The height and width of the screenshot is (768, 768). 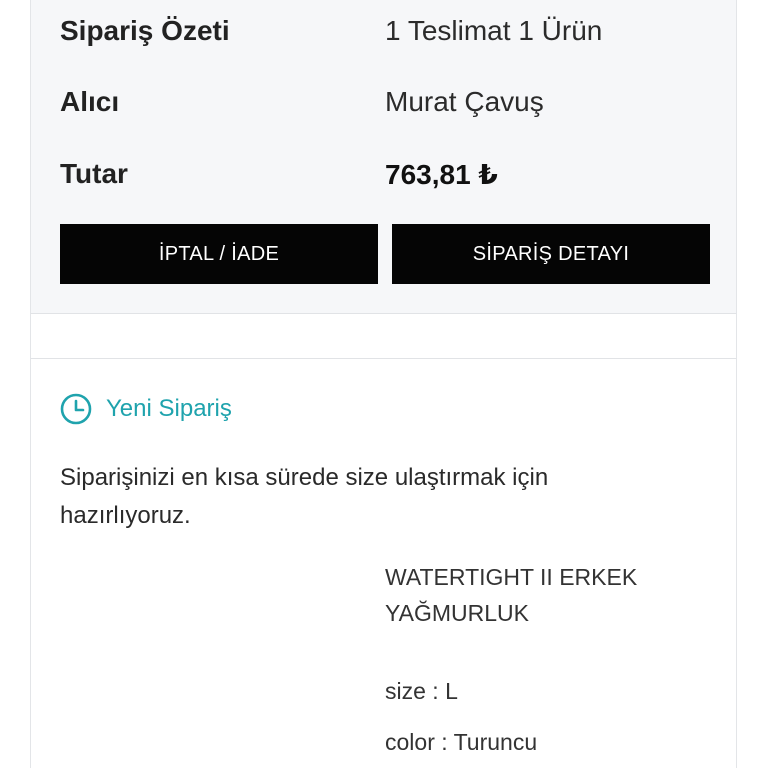 What do you see at coordinates (511, 595) in the screenshot?
I see `product-name: WATERTIGHT II ERKEK YAĞMURLUK` at bounding box center [511, 595].